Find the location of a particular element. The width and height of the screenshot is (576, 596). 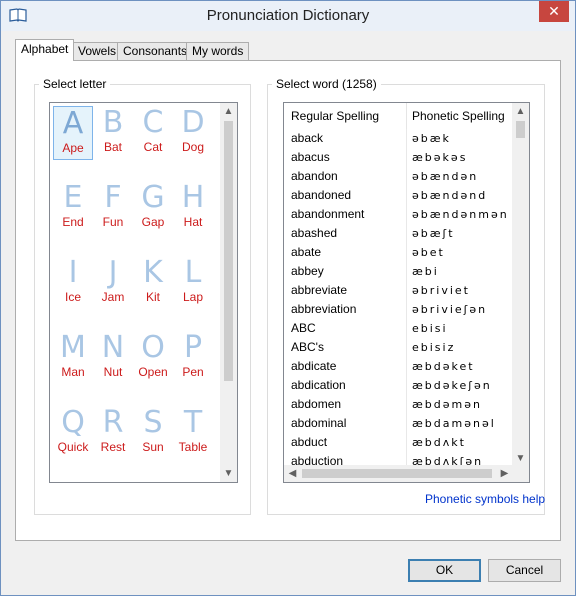

word-row: ABC ebisi is located at coordinates (398, 328).